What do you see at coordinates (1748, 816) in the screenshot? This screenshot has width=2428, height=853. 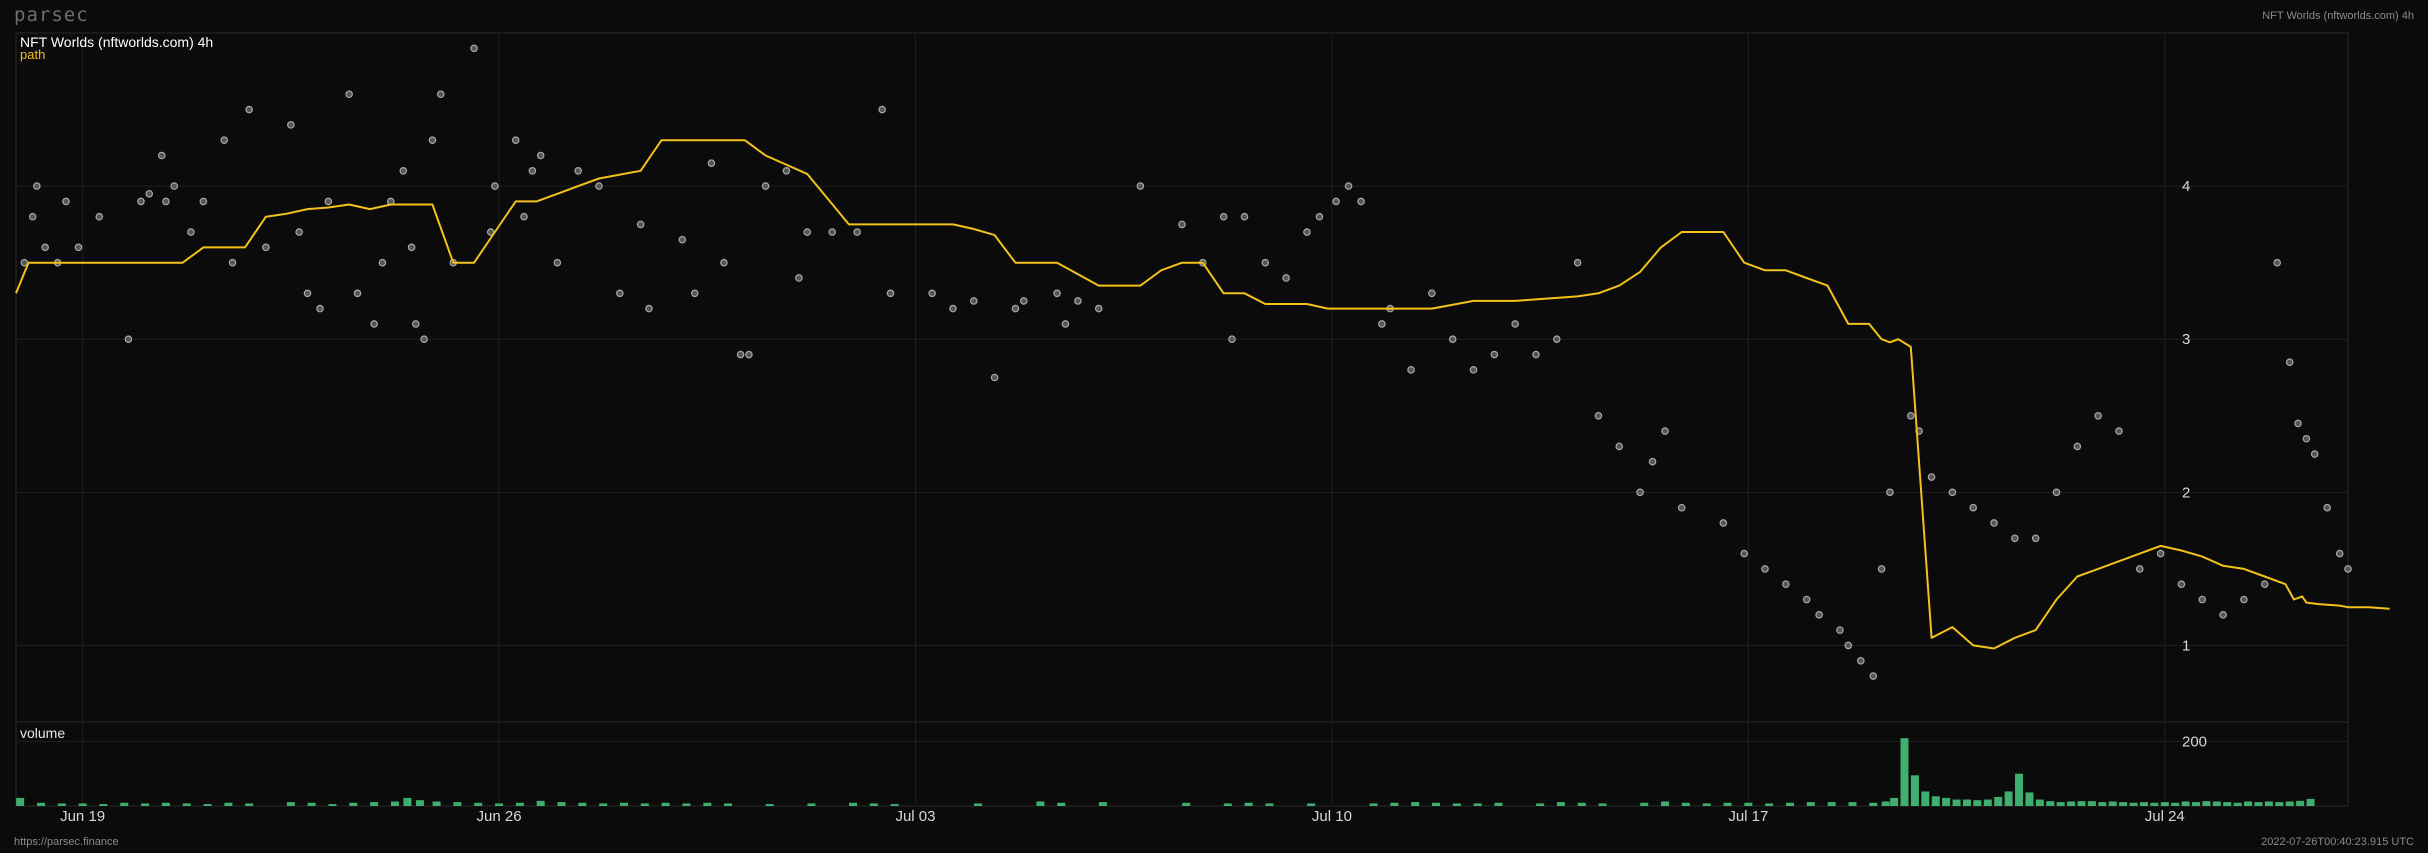 I see `x-tick-label: Jul 17` at bounding box center [1748, 816].